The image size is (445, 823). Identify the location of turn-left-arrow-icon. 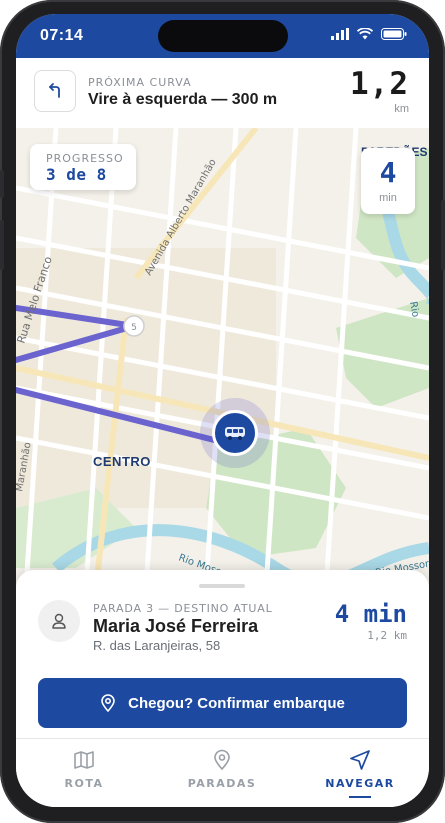
(54, 90).